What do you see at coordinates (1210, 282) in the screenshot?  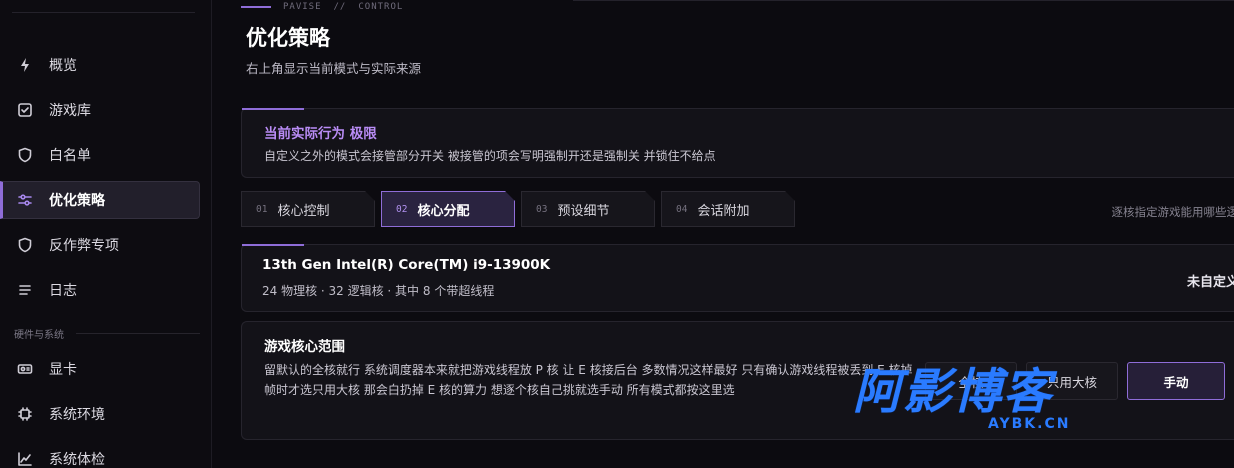 I see `cpu-custom-status: 未自定义` at bounding box center [1210, 282].